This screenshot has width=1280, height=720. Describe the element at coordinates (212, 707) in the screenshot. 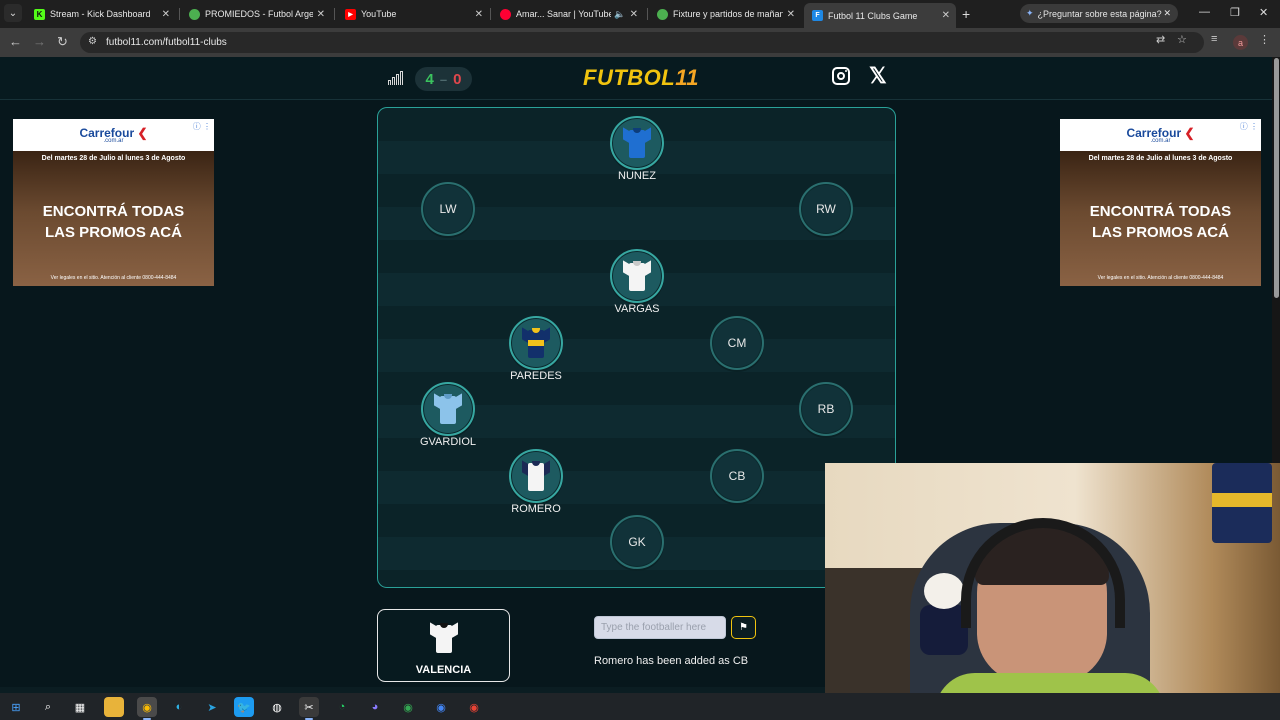

I see `telegram-icon: ➤` at that location.